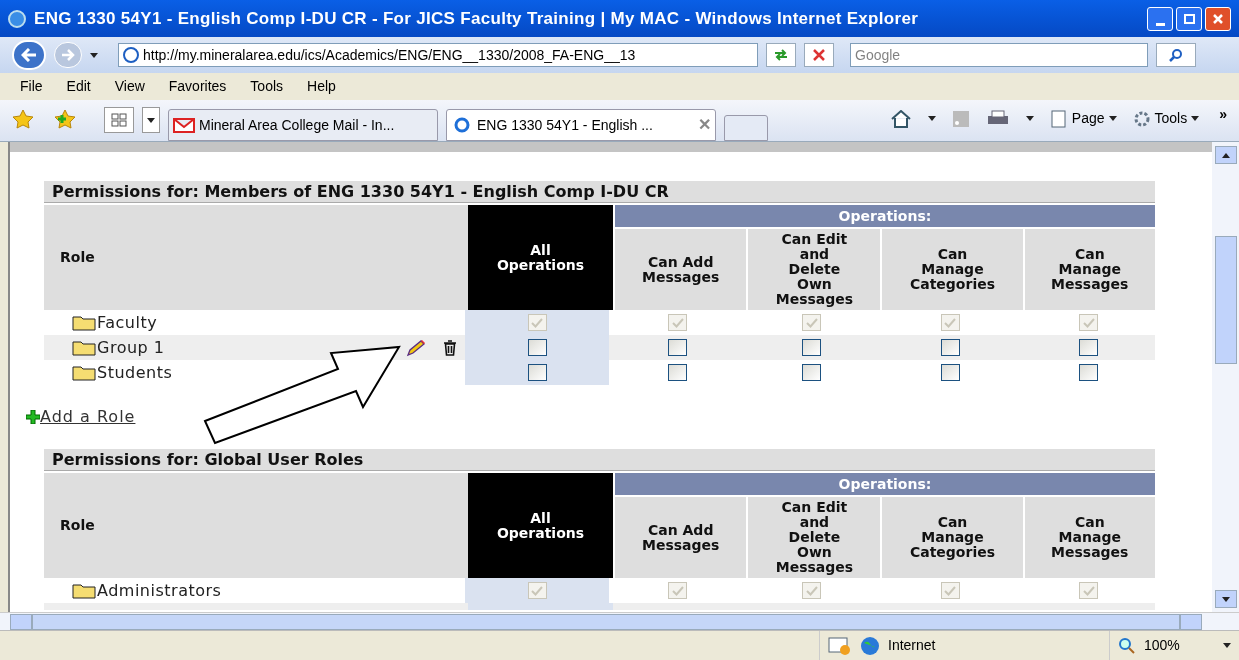 The image size is (1239, 660). I want to click on trash-icon, so click(450, 347).